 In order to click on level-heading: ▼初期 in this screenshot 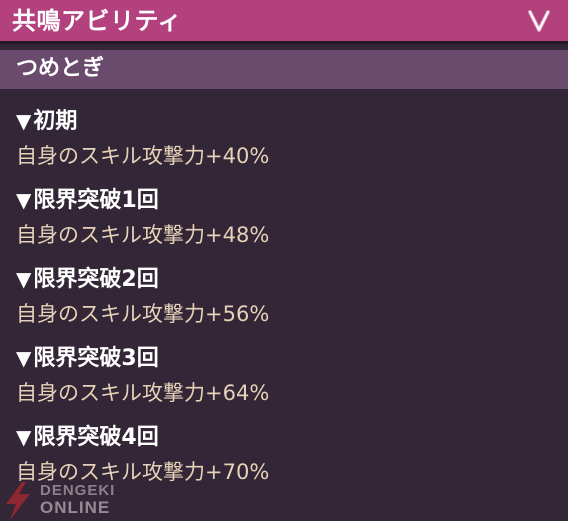, I will do `click(286, 121)`.